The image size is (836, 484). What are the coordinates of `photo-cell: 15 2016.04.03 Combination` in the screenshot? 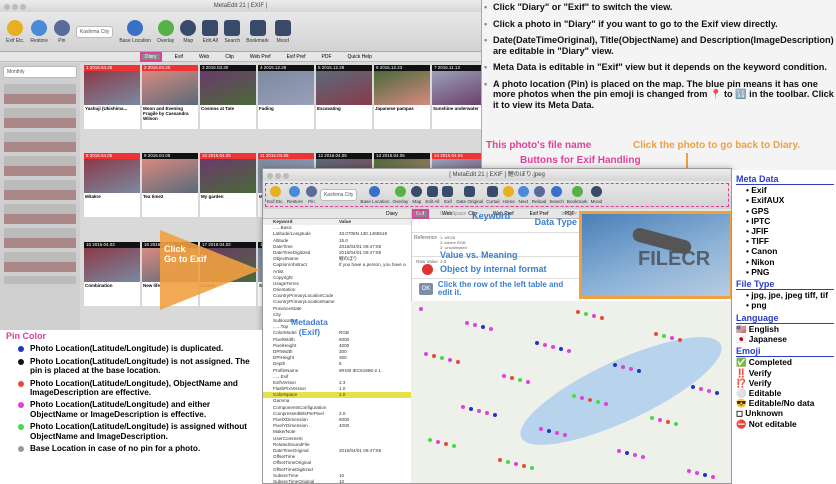 It's located at (112, 273).